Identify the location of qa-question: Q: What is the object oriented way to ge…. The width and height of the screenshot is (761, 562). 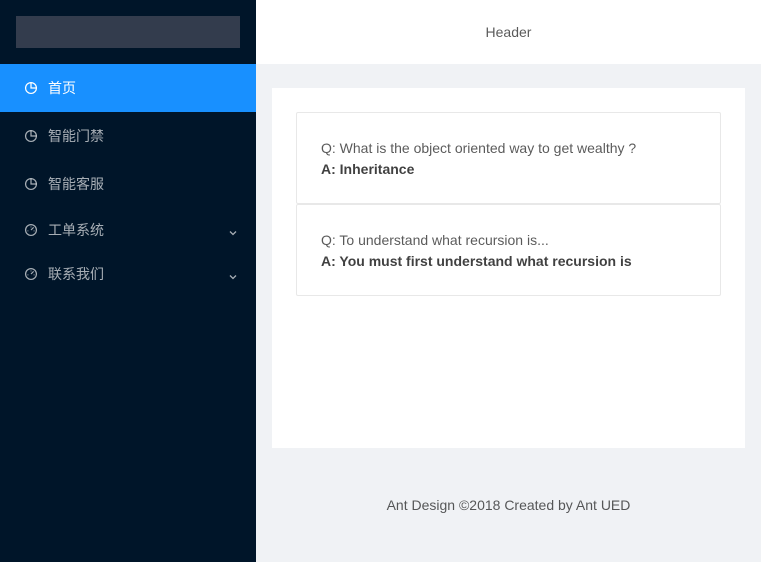
(479, 148).